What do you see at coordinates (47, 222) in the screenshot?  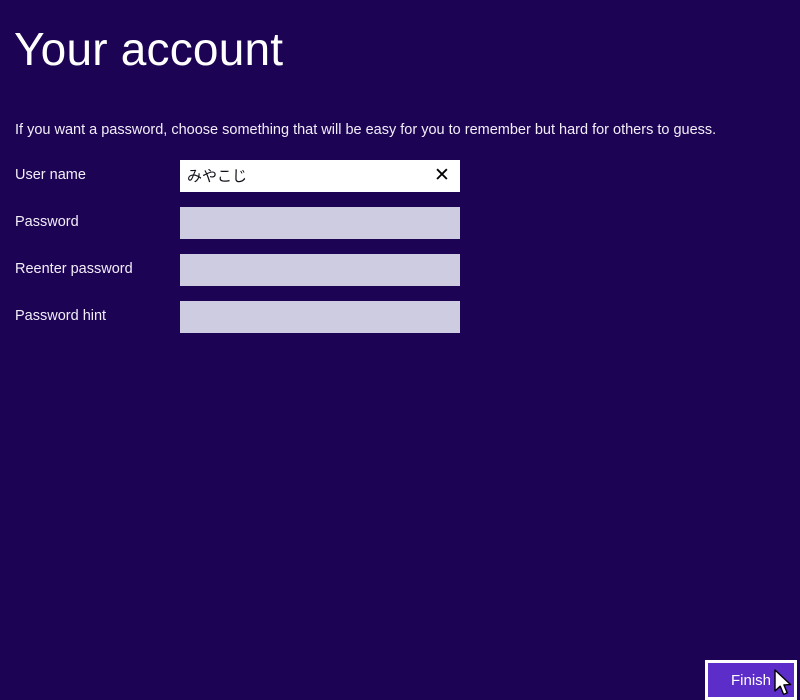 I see `password-label: Password` at bounding box center [47, 222].